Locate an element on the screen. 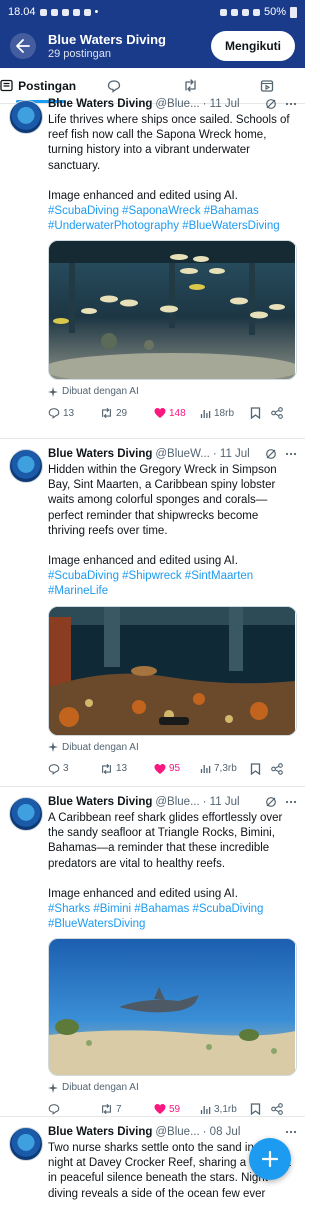 The width and height of the screenshot is (320, 1207). views-button: 3,1rb is located at coordinates (225, 1109).